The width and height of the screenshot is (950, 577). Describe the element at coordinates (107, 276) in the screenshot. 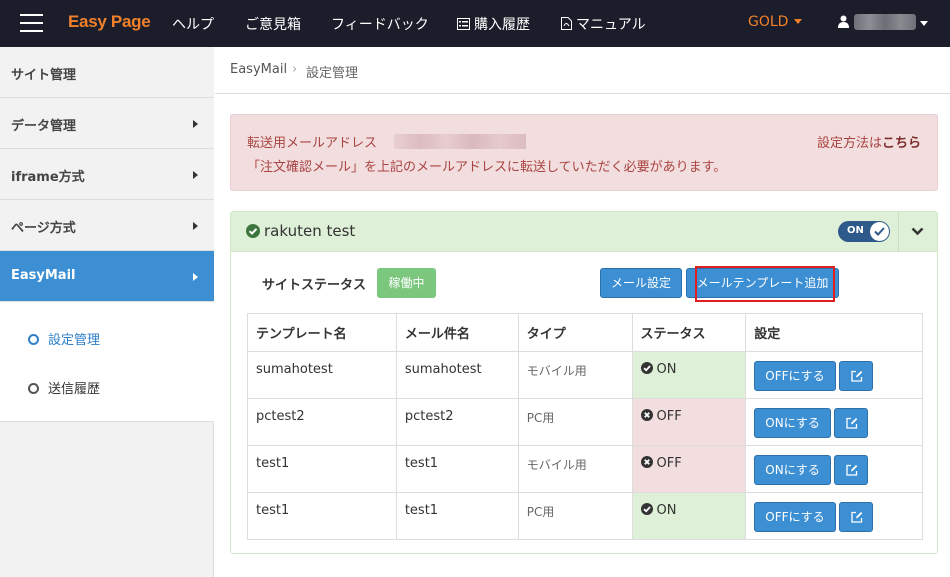

I see `sidebar-item-easymail: EasyMail` at that location.